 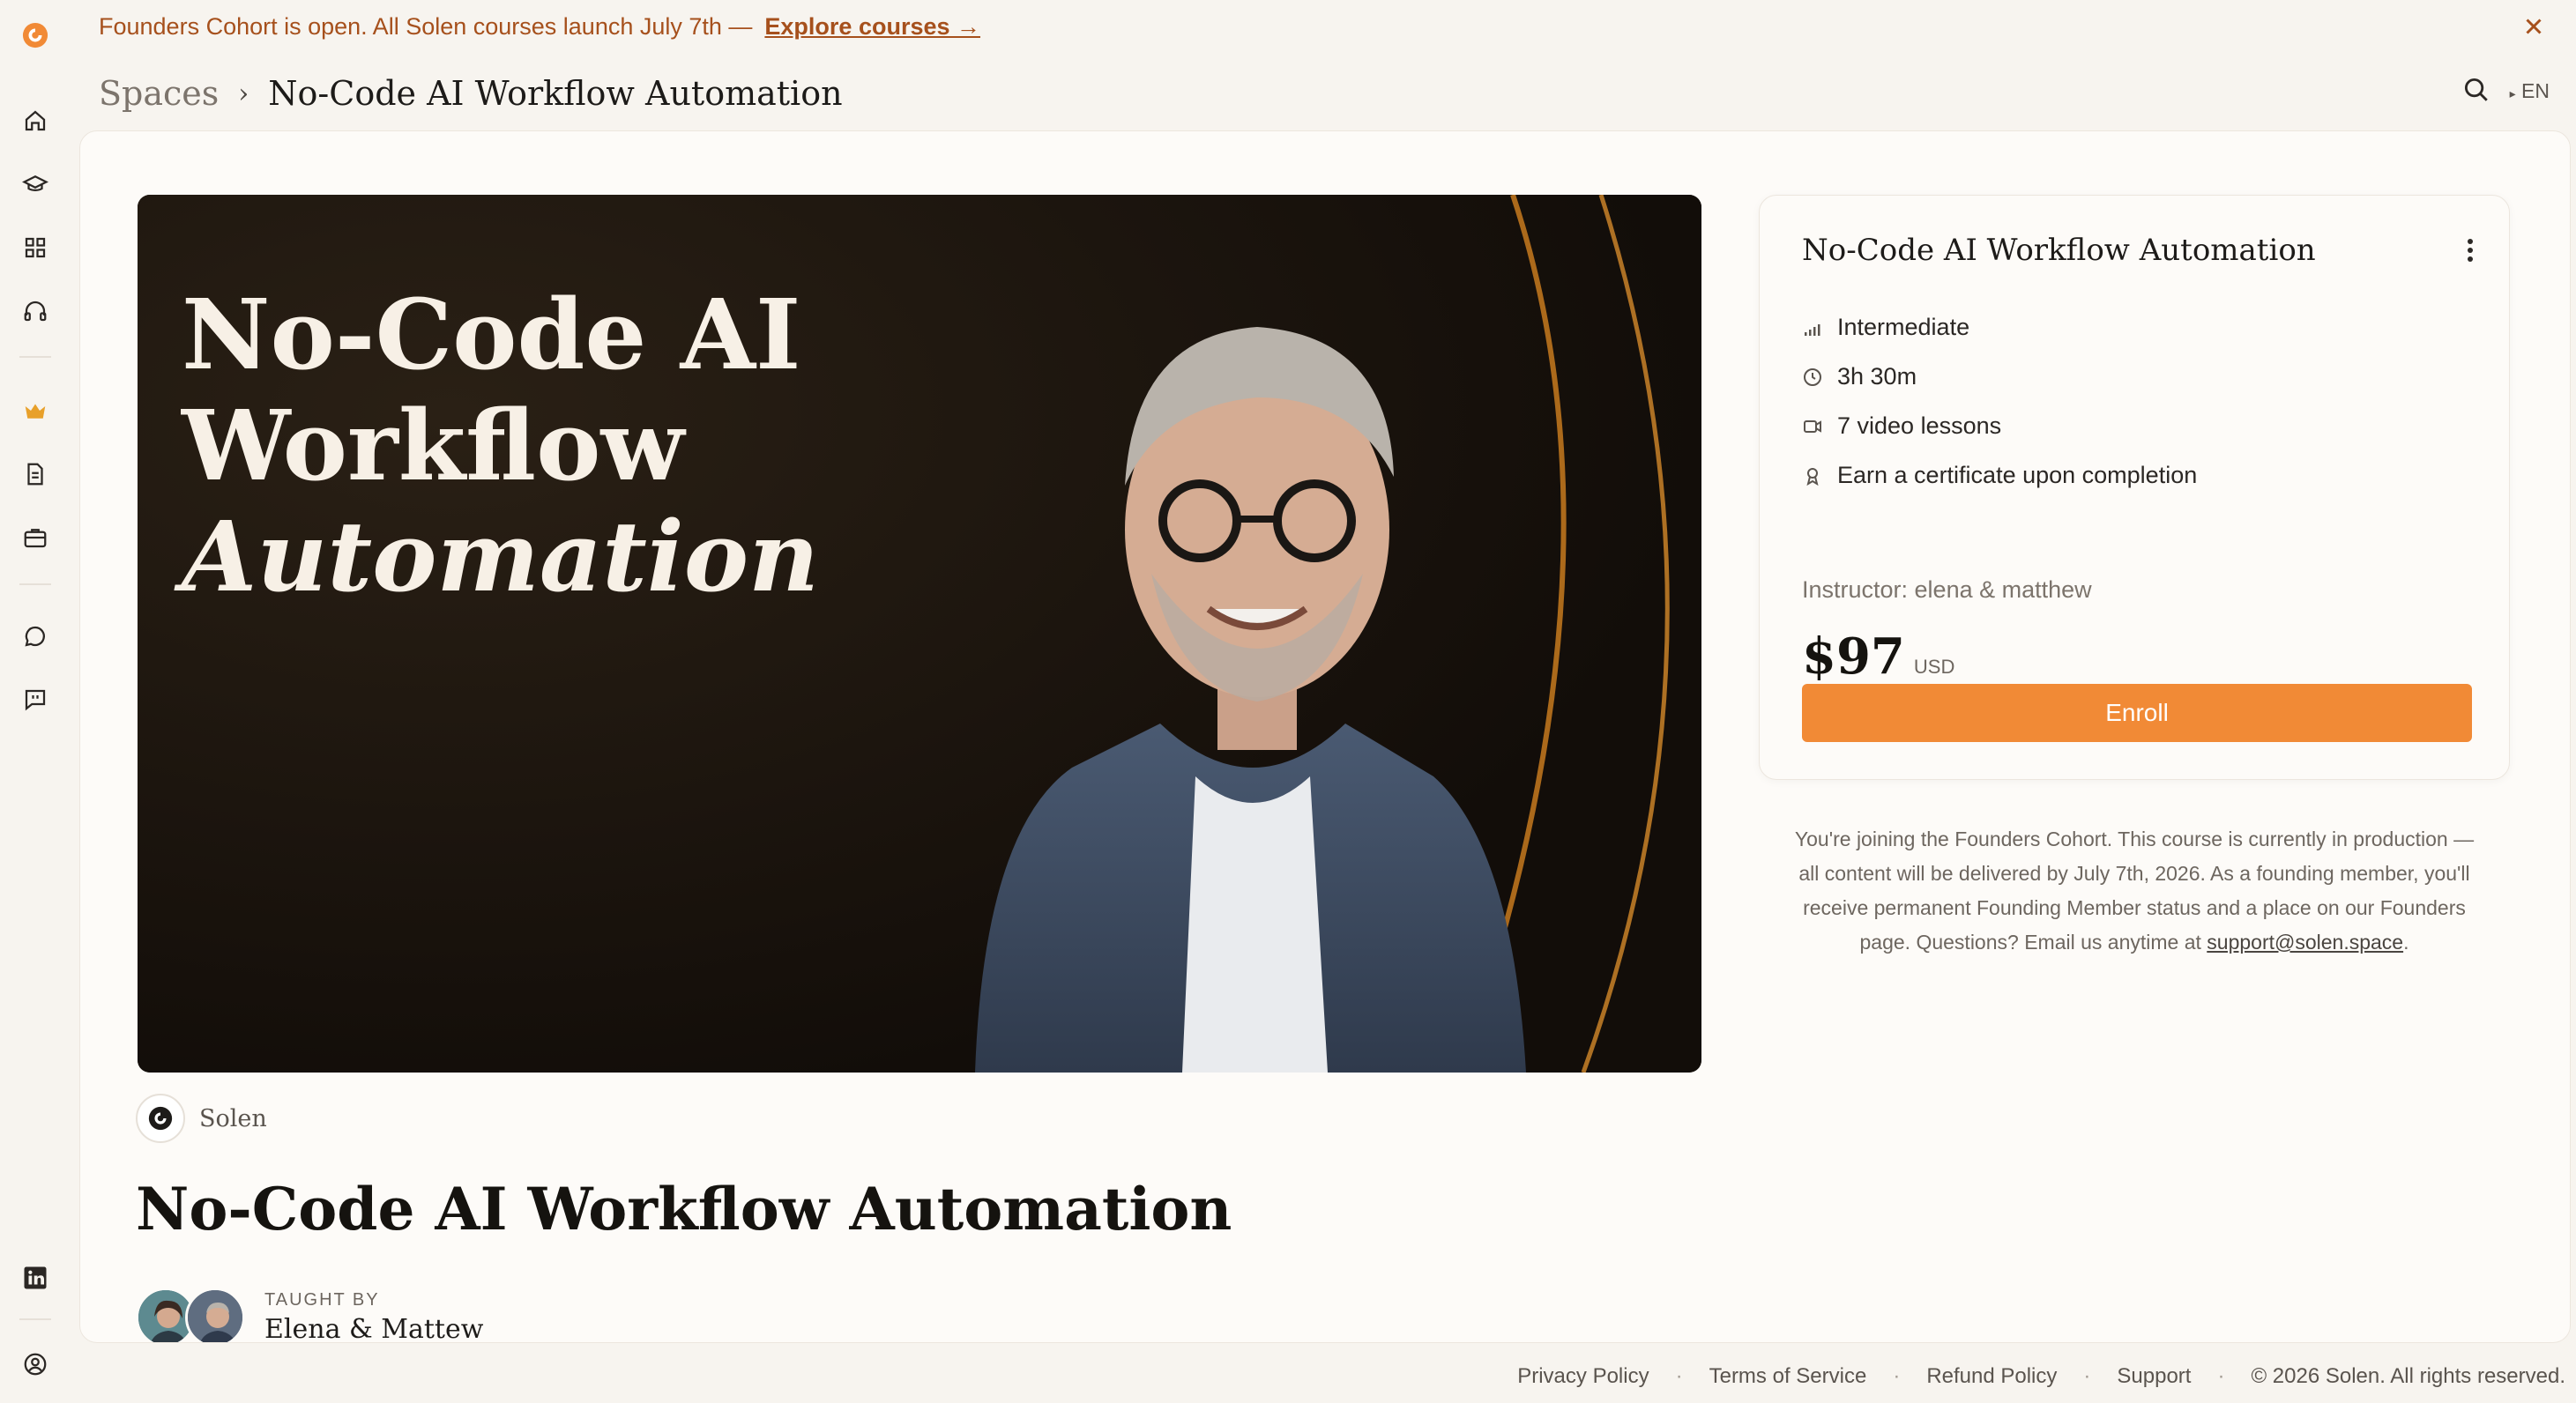 I want to click on explore-courses-link: Explore courses →, so click(x=872, y=27).